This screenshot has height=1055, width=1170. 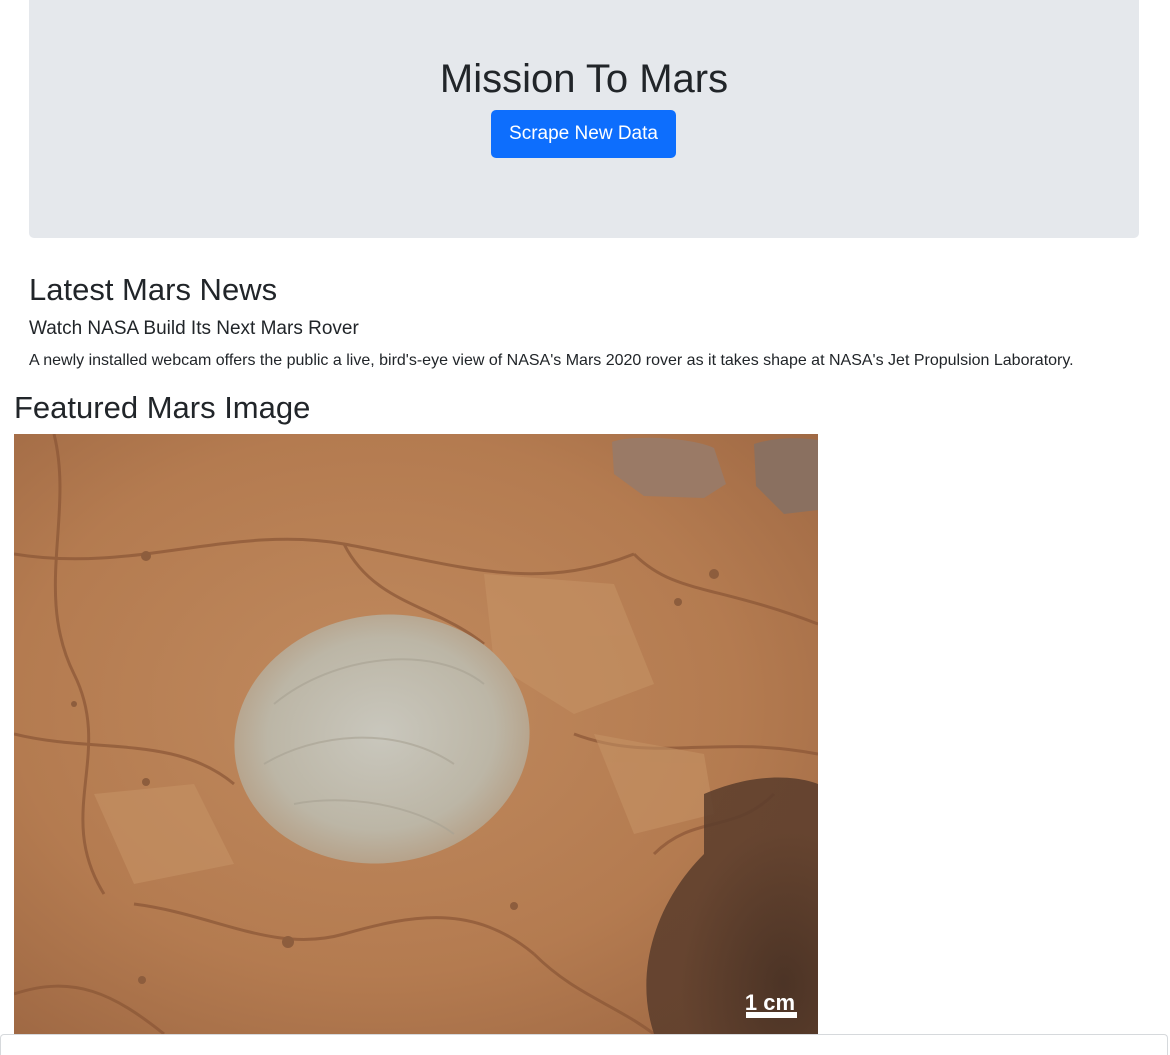 What do you see at coordinates (584, 1044) in the screenshot?
I see `bottom-edge` at bounding box center [584, 1044].